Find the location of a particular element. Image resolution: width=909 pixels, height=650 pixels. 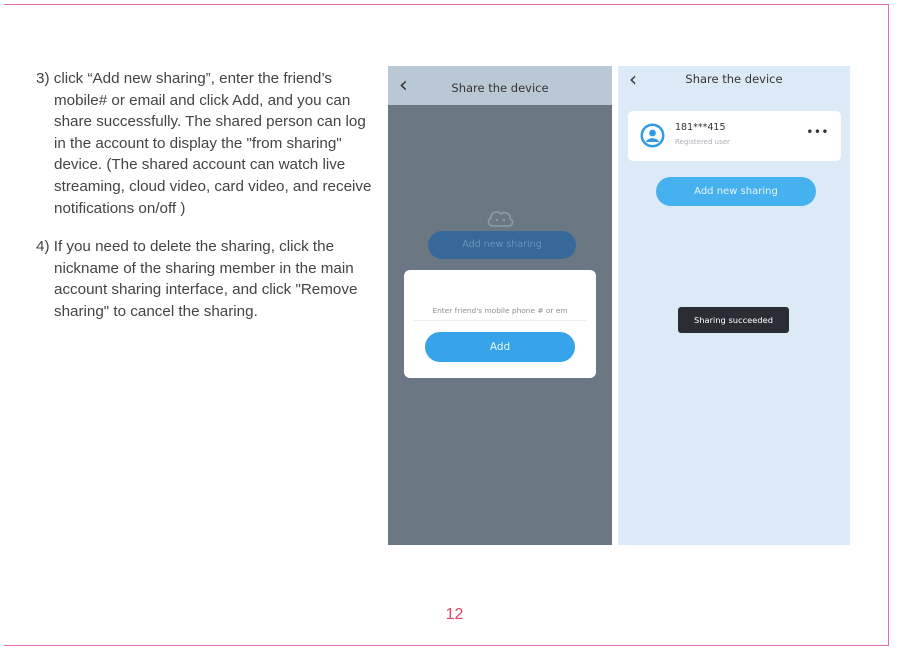

page-number: 12 is located at coordinates (454, 614).